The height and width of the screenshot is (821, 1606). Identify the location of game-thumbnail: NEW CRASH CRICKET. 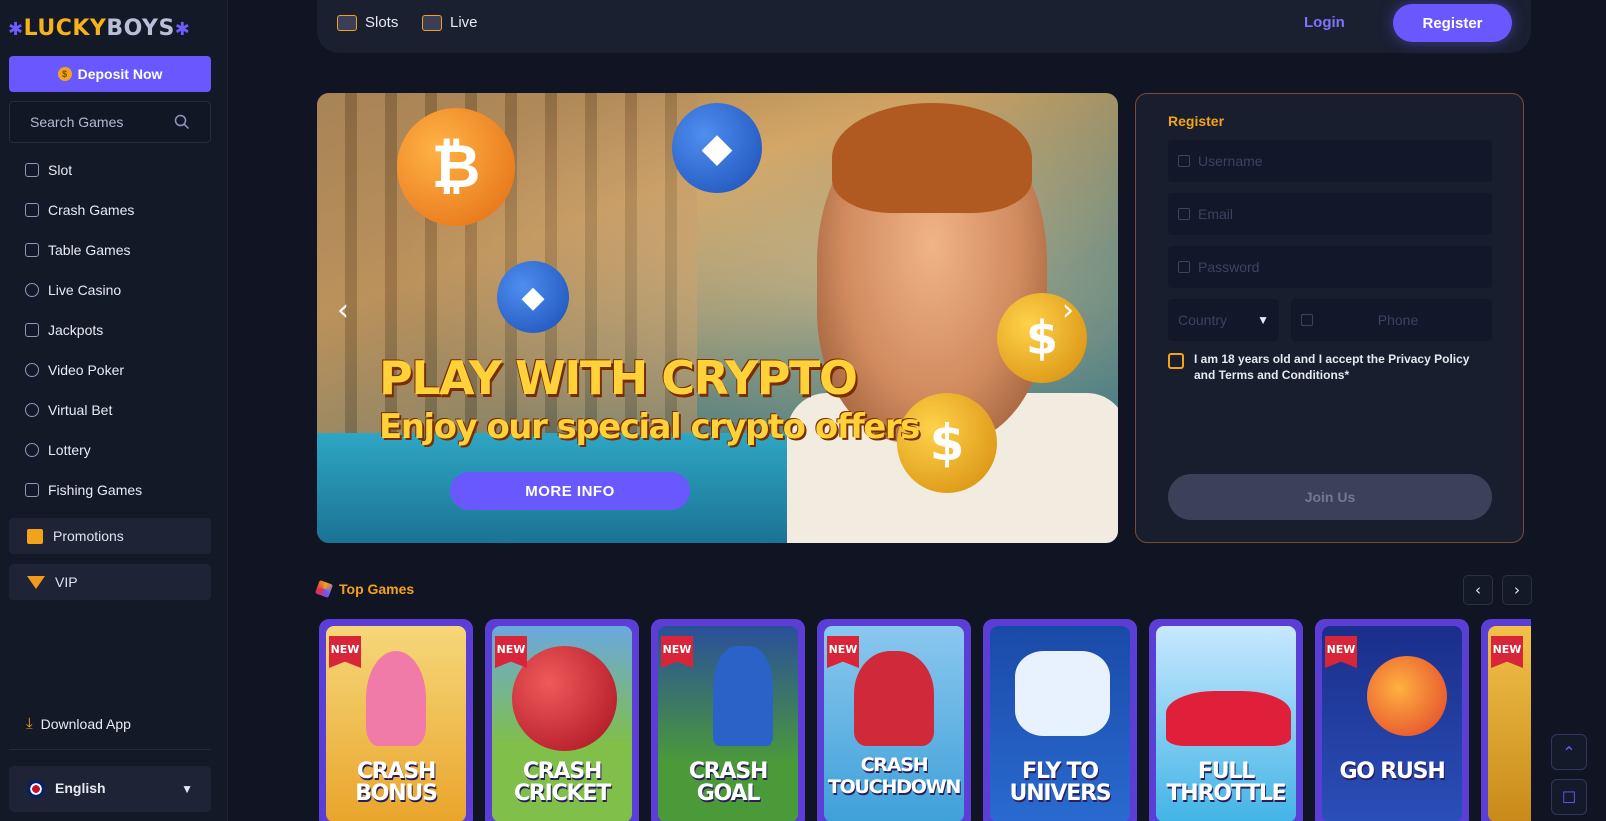
(562, 723).